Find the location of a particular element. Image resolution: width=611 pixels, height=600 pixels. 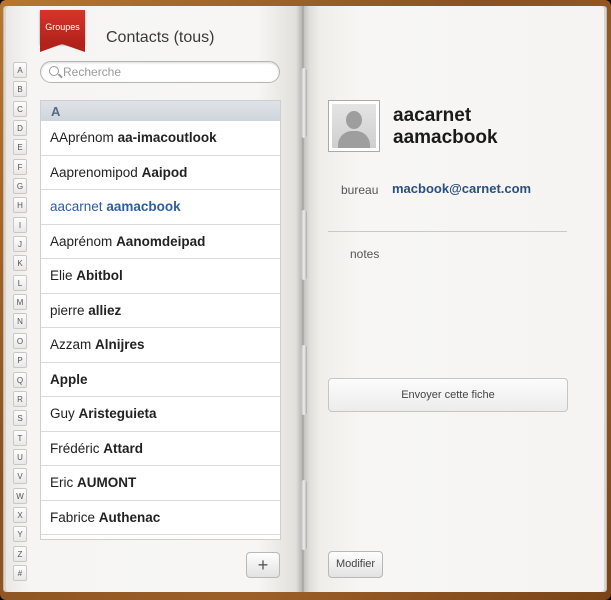

index-letter: P is located at coordinates (20, 360).